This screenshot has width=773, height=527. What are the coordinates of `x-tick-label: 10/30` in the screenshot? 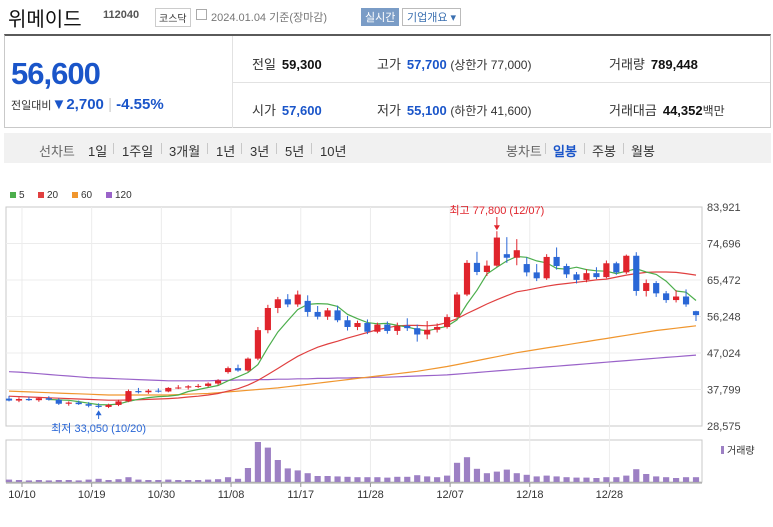 It's located at (162, 495).